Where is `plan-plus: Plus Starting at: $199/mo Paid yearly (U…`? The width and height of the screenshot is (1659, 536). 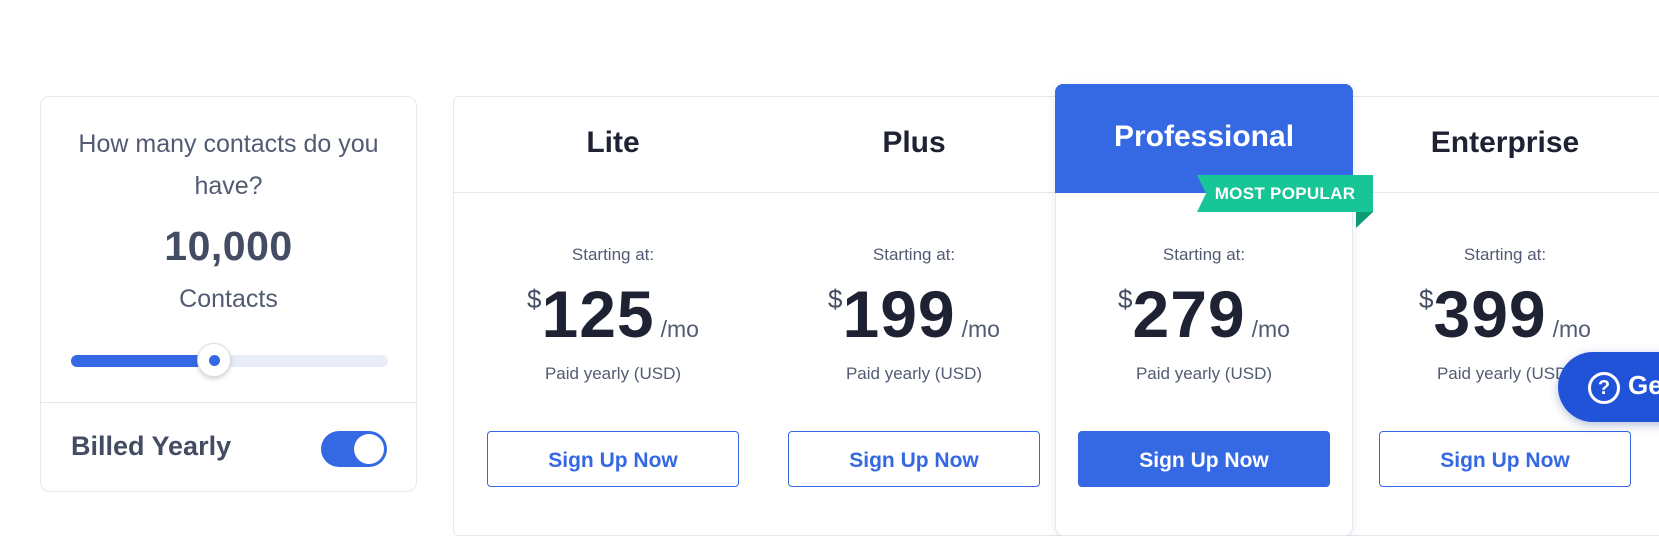
plan-plus: Plus Starting at: $199/mo Paid yearly (U… is located at coordinates (914, 316).